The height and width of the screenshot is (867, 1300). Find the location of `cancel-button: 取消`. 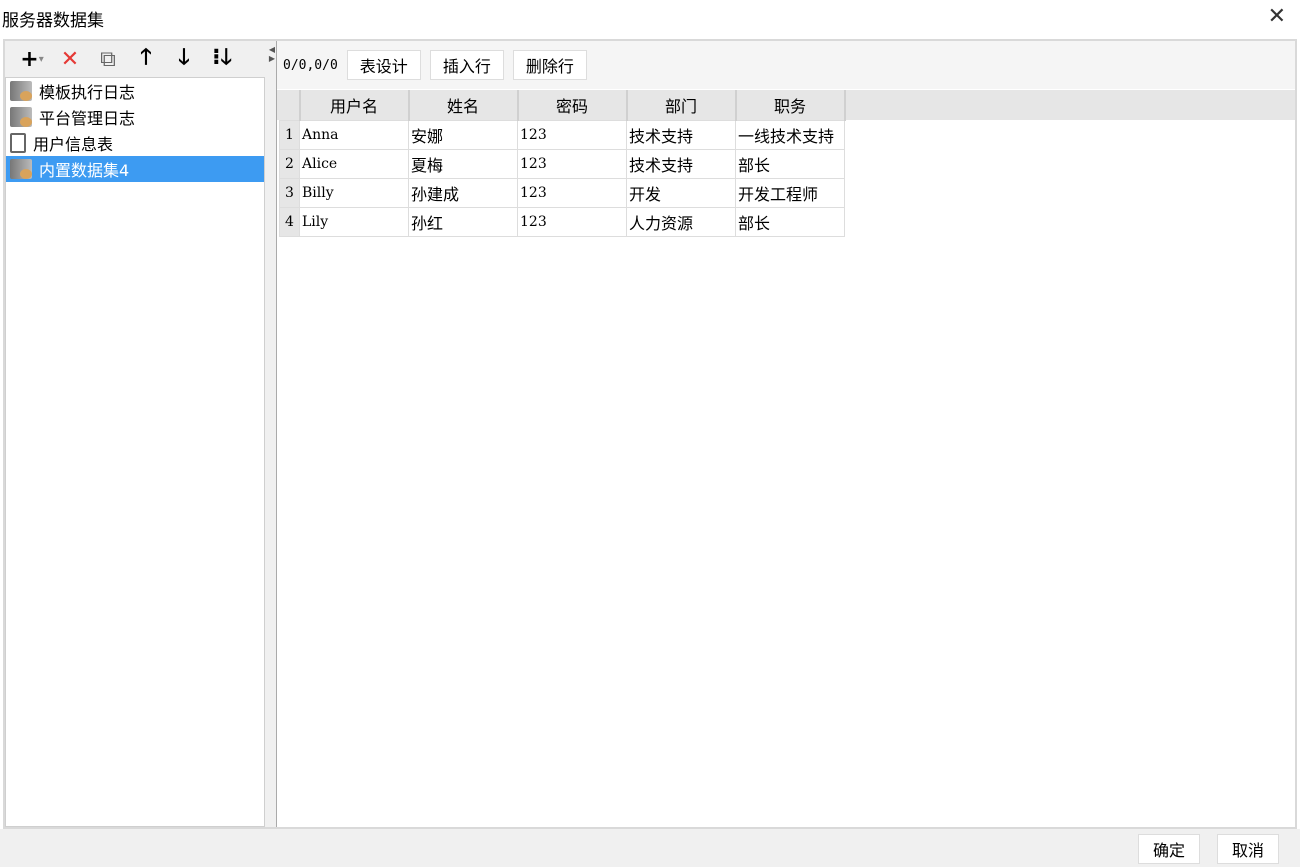

cancel-button: 取消 is located at coordinates (1248, 849).